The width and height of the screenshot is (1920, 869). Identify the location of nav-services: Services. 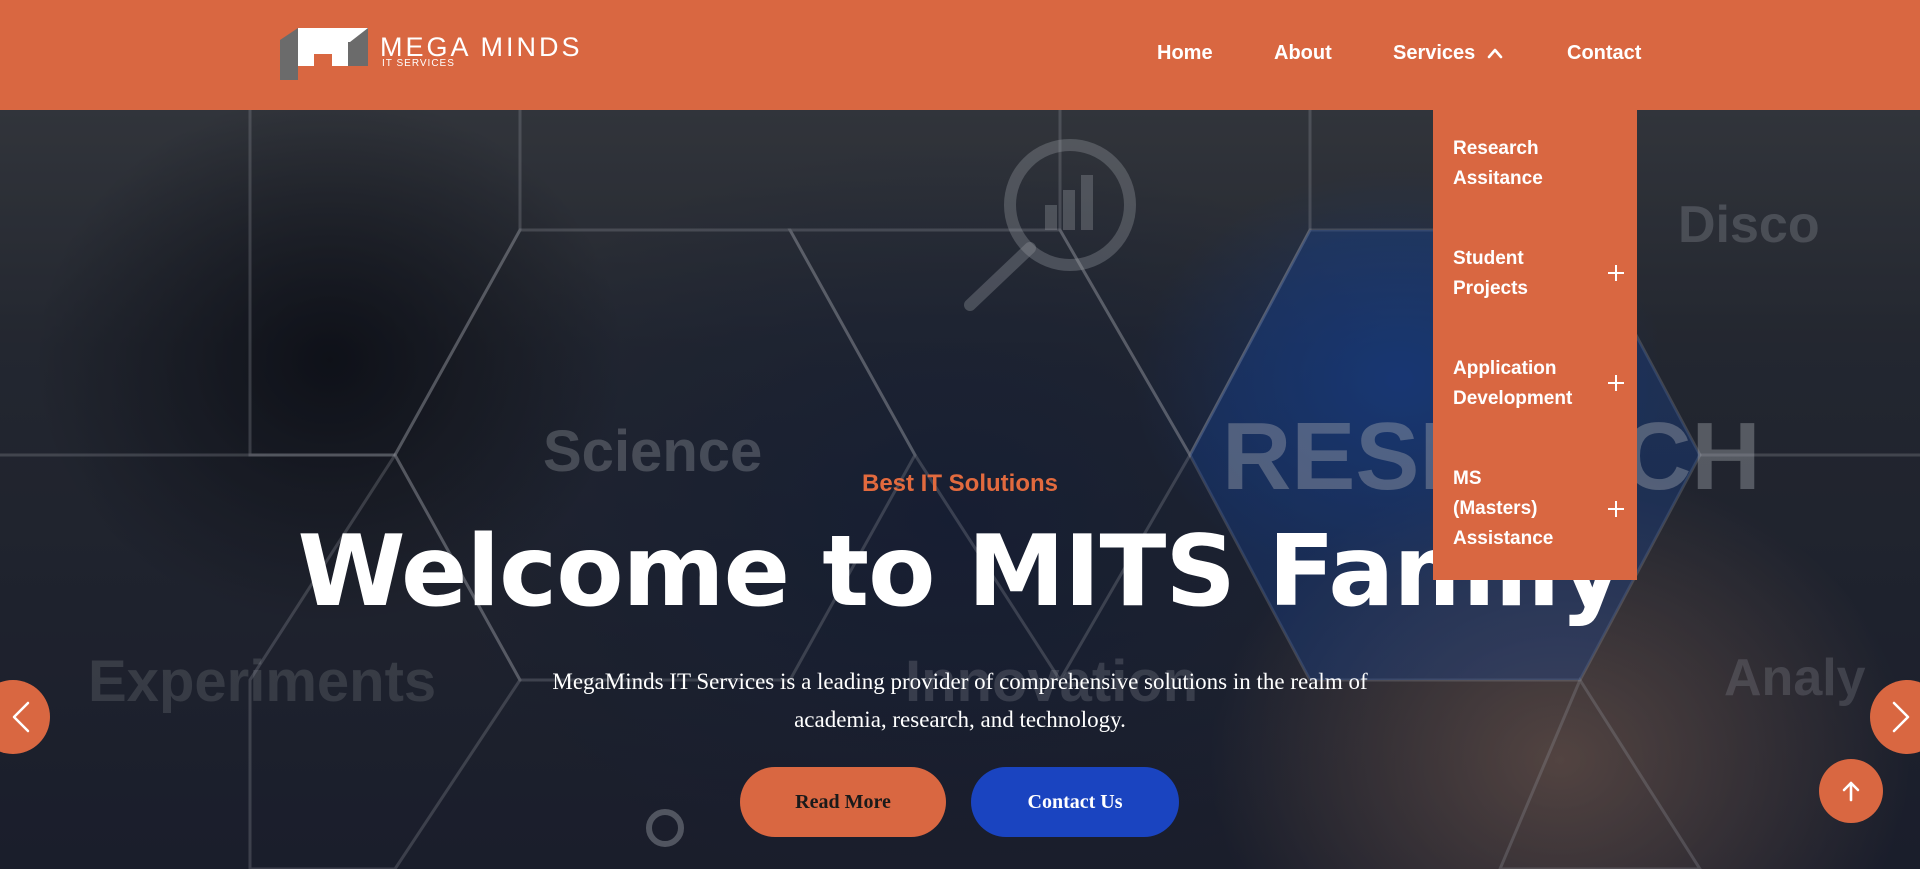
(1434, 53).